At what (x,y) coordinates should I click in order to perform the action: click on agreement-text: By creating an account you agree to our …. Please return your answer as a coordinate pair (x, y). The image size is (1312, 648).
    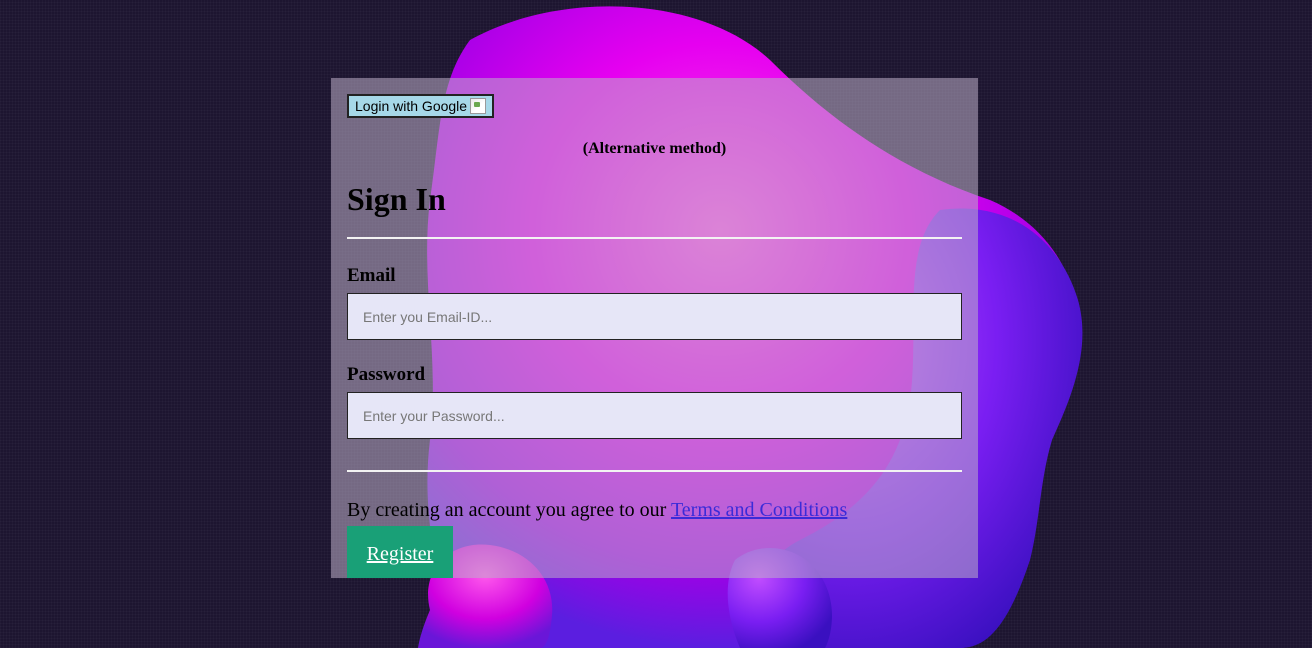
    Looking at the image, I should click on (654, 510).